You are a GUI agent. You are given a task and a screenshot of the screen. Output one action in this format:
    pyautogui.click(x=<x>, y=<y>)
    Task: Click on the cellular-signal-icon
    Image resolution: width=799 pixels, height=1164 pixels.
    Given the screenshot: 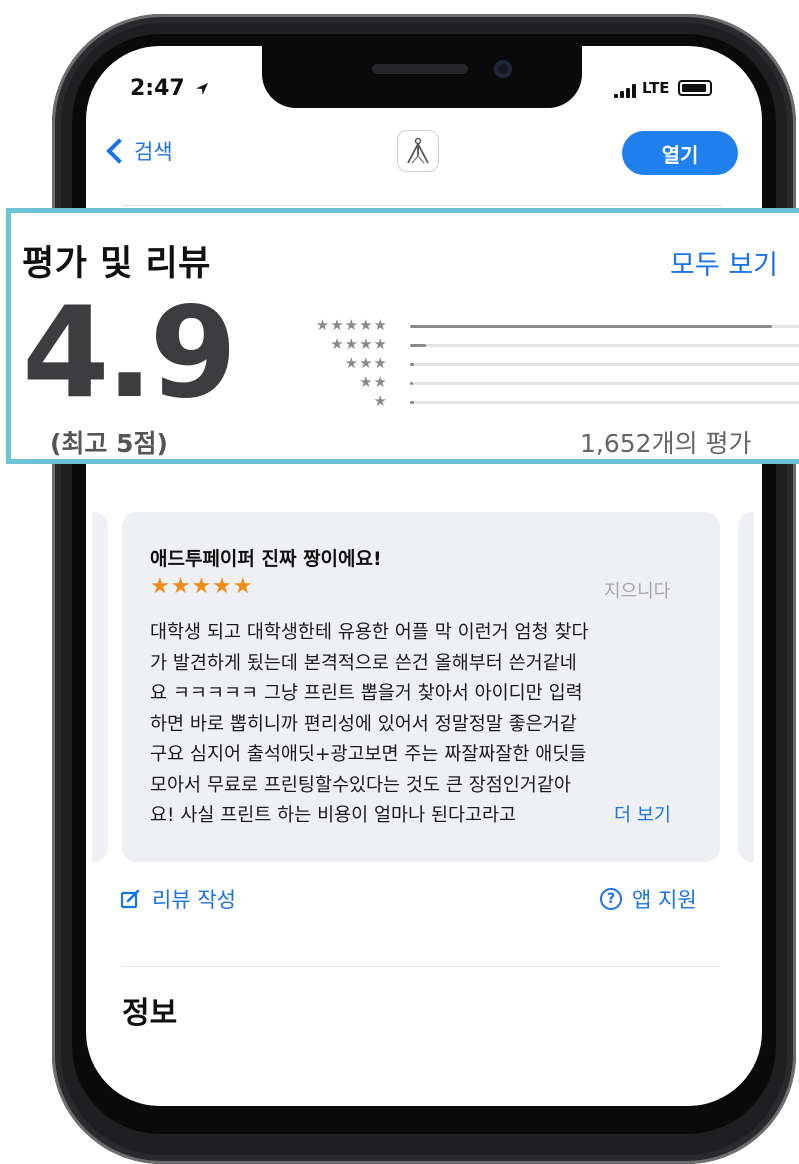 What is the action you would take?
    pyautogui.click(x=625, y=91)
    